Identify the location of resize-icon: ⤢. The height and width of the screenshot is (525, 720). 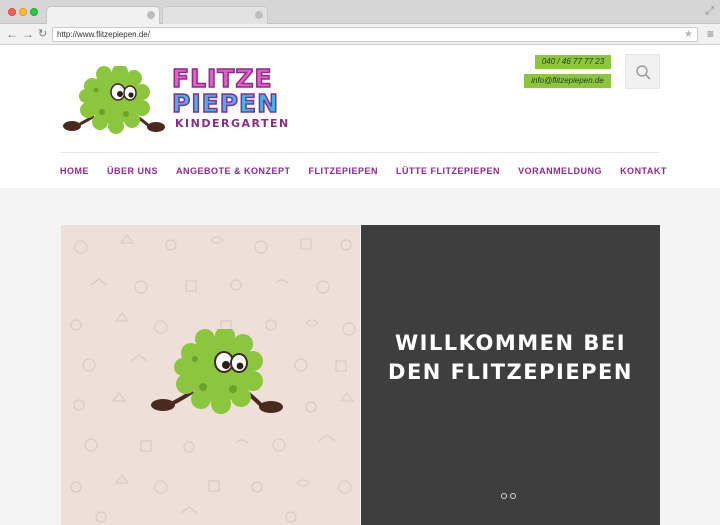
(709, 11).